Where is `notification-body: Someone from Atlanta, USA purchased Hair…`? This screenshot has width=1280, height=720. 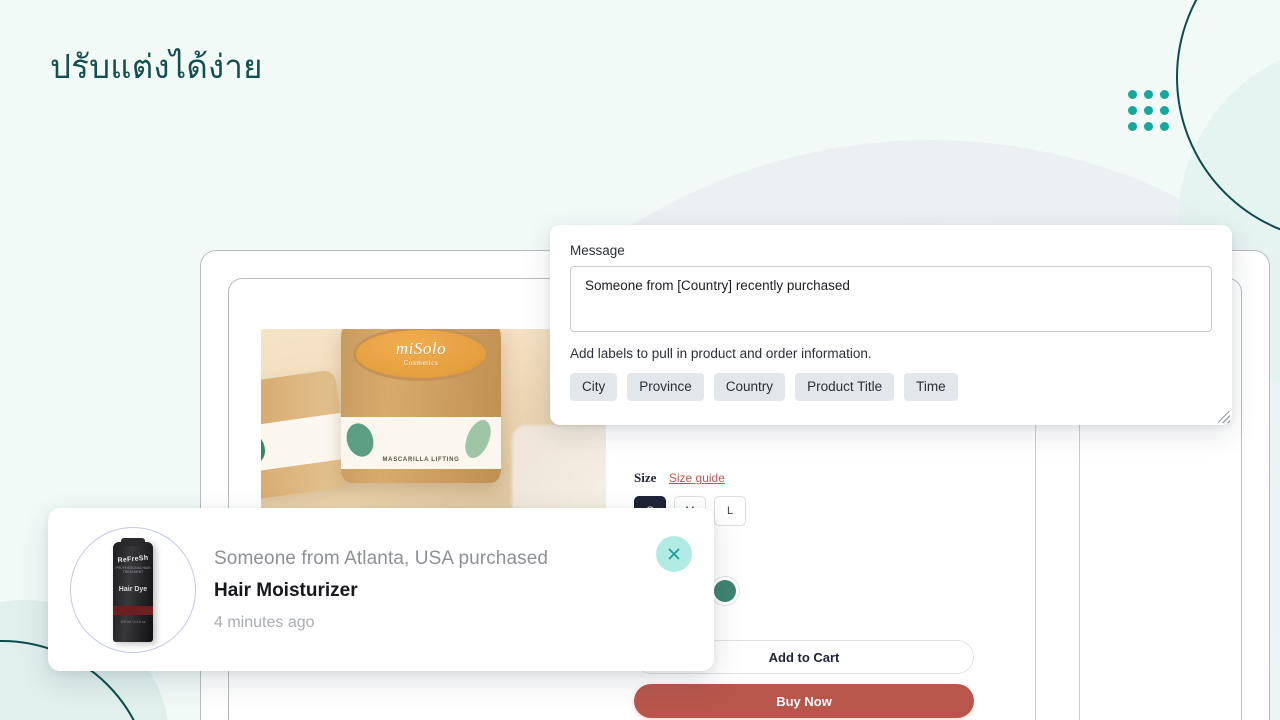 notification-body: Someone from Atlanta, USA purchased Hair… is located at coordinates (433, 590).